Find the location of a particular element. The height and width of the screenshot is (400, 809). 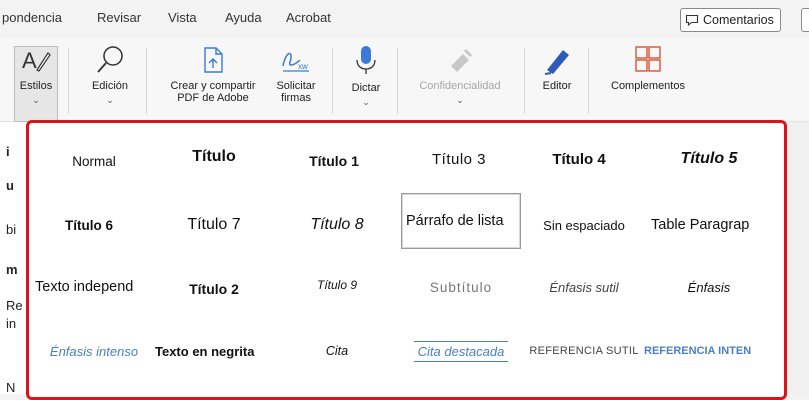

styles-icon: A is located at coordinates (36, 60).